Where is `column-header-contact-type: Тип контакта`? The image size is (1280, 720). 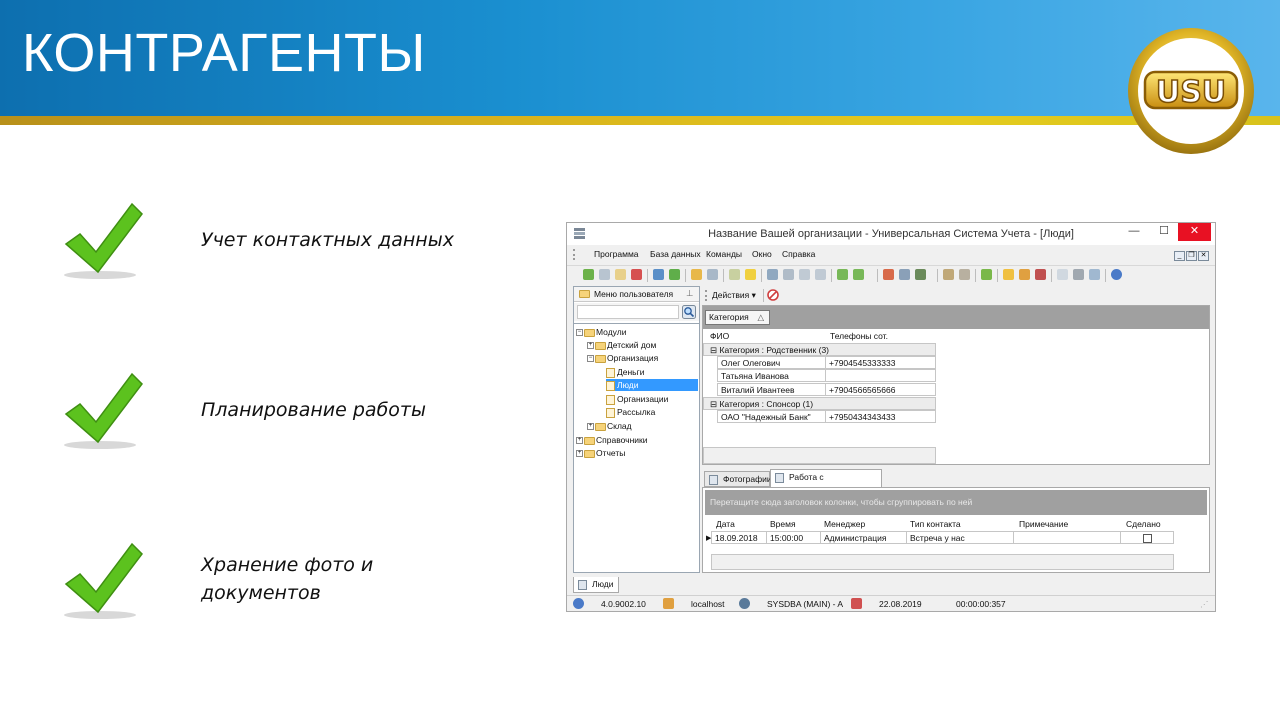 column-header-contact-type: Тип контакта is located at coordinates (934, 524).